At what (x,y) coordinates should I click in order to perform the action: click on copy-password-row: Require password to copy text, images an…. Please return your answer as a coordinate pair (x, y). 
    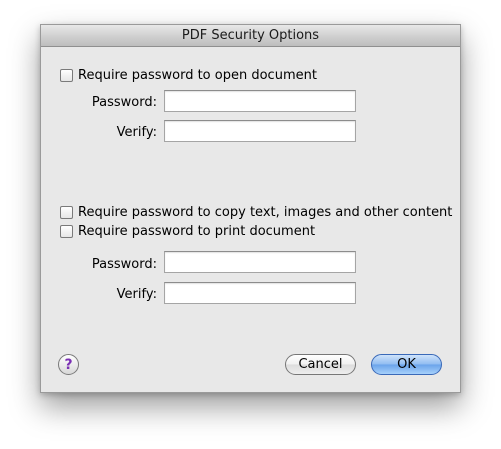
    Looking at the image, I should click on (256, 212).